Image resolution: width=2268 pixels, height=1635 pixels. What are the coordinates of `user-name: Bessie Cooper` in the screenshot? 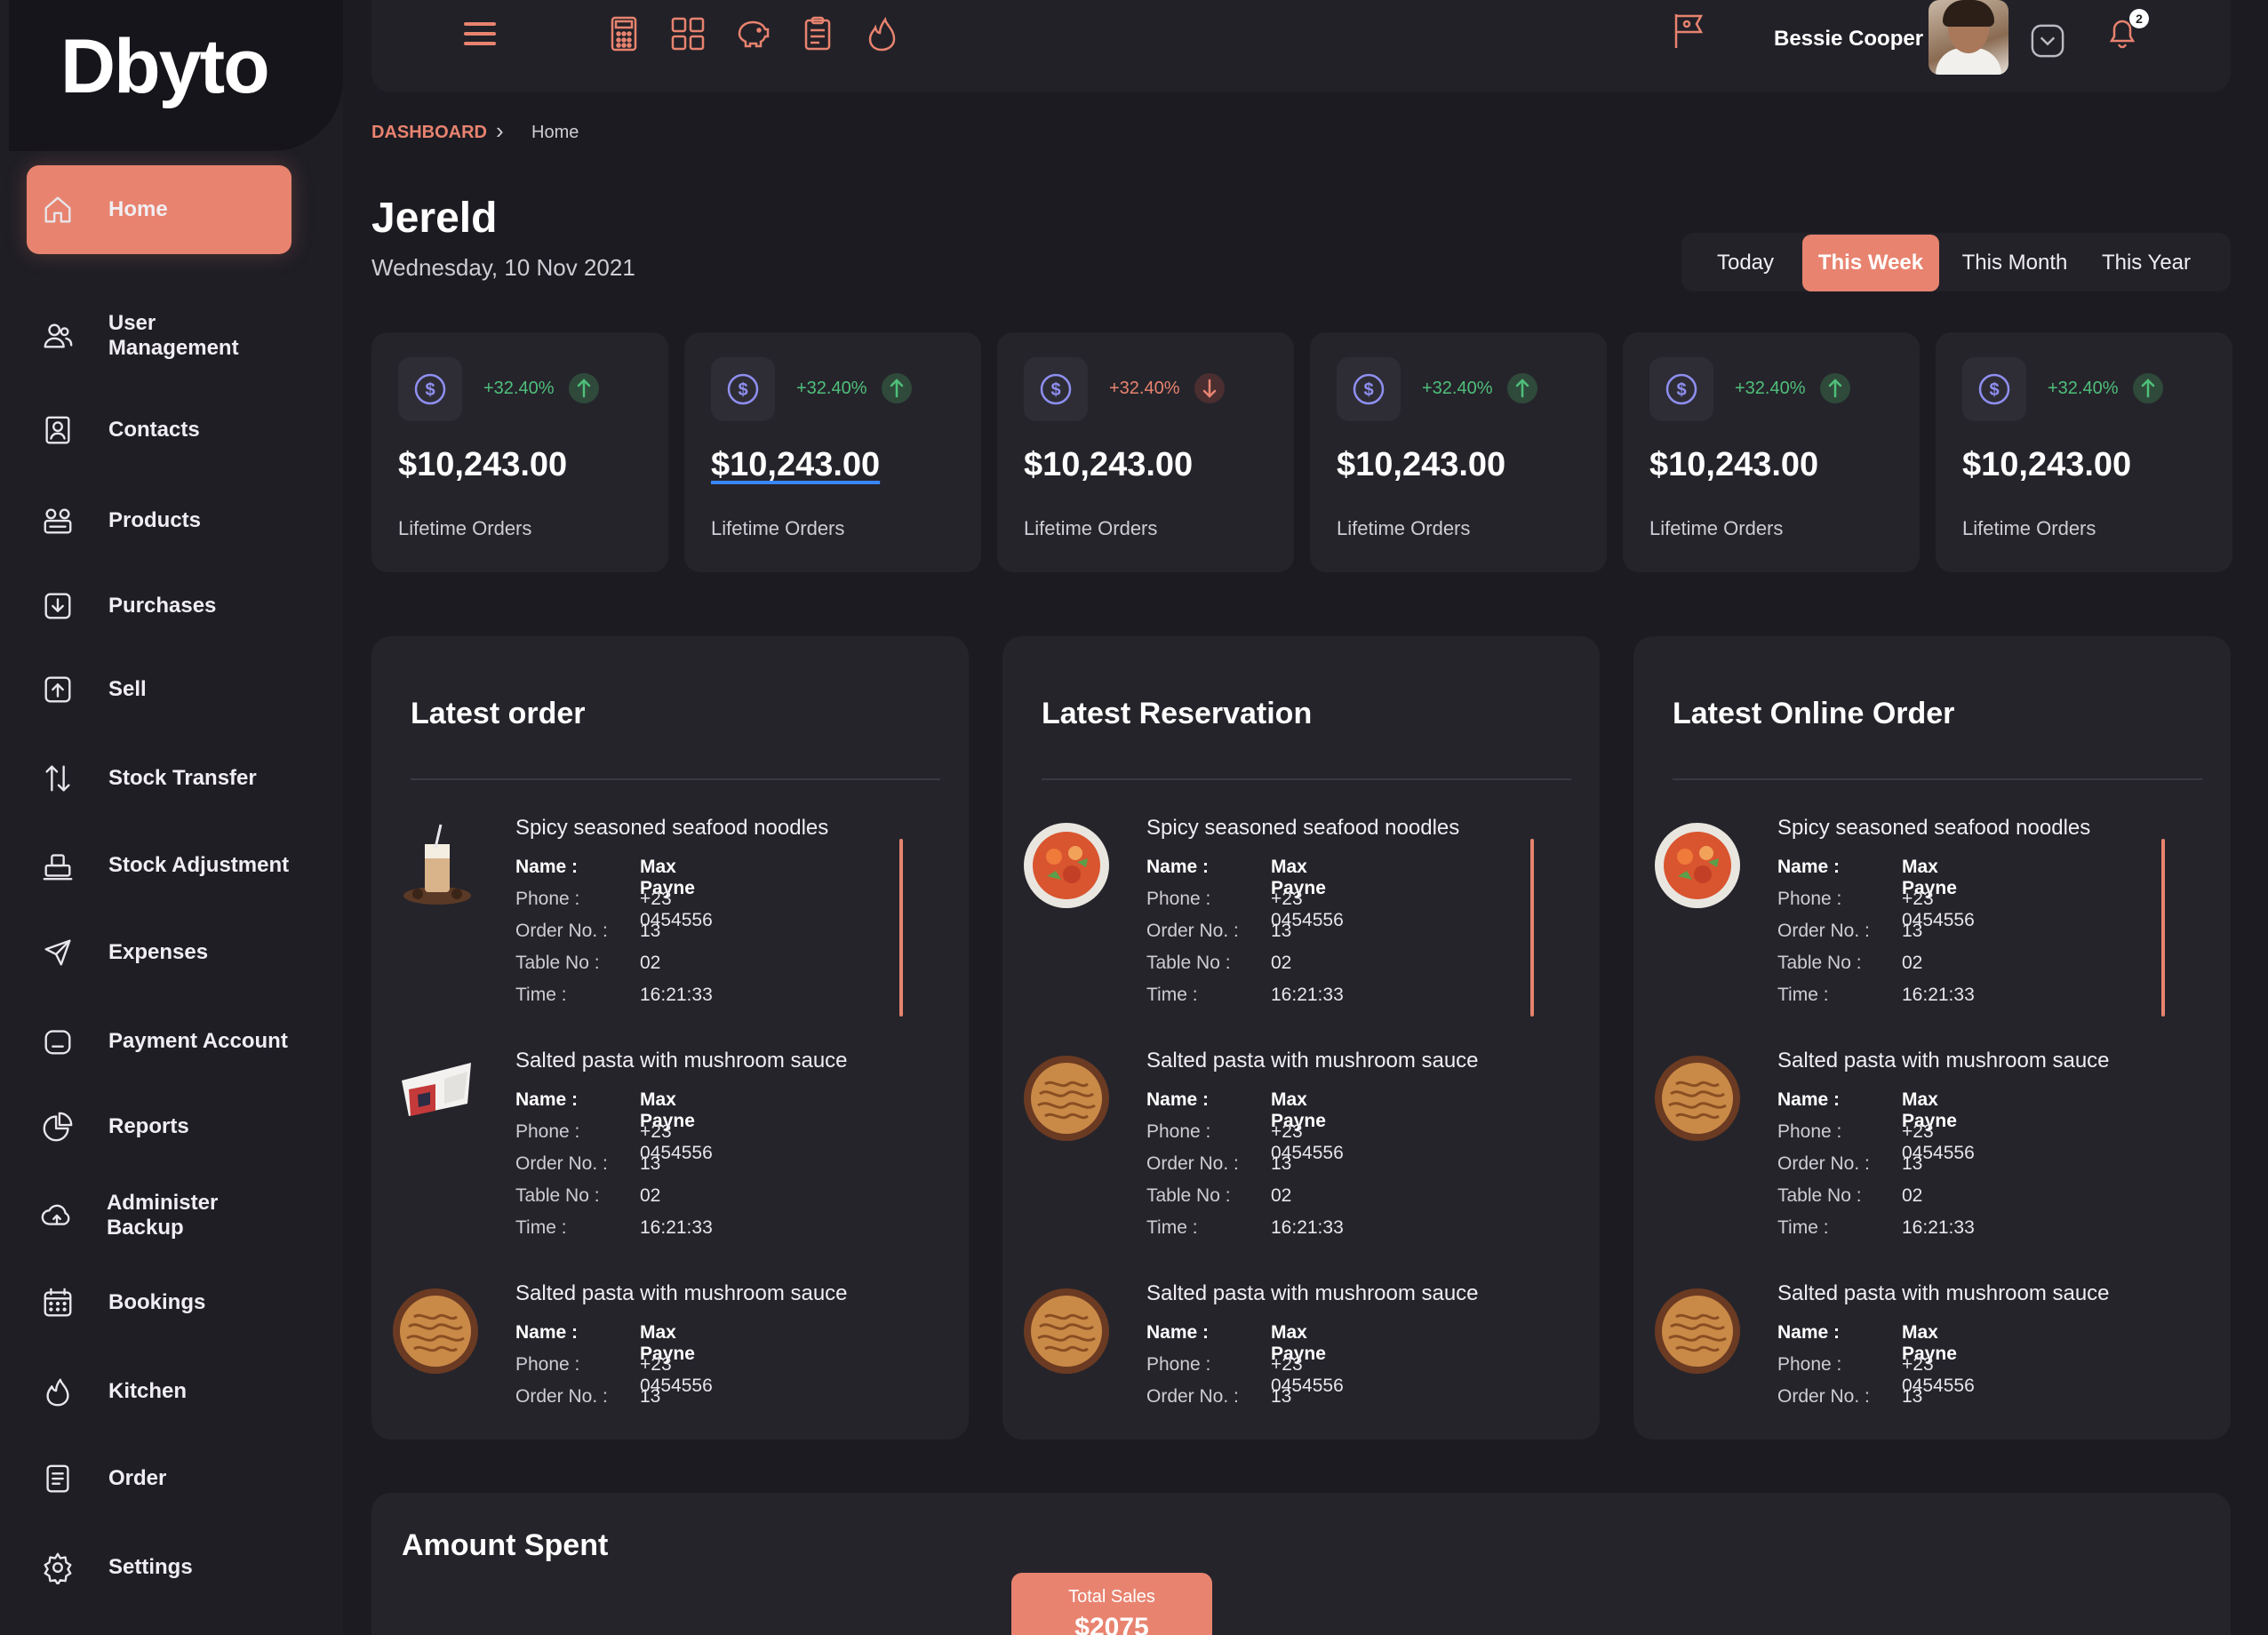 It's located at (1849, 39).